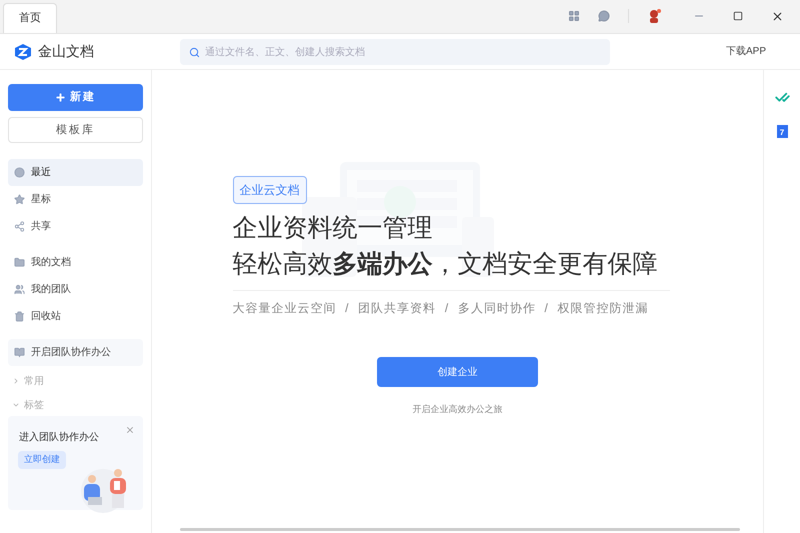 This screenshot has width=800, height=533. What do you see at coordinates (75, 289) in the screenshot?
I see `sidebar-item: 我的团队` at bounding box center [75, 289].